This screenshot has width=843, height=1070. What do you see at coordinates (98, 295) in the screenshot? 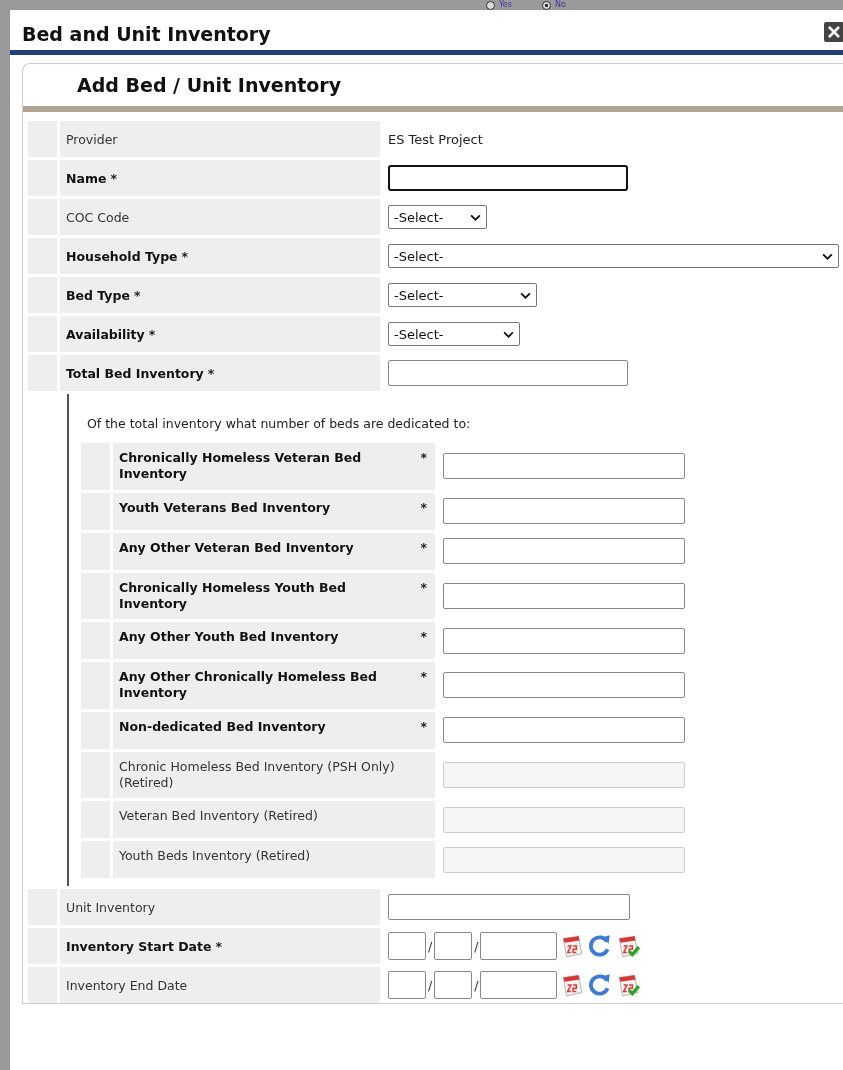
I see `field-label: Bed Type` at bounding box center [98, 295].